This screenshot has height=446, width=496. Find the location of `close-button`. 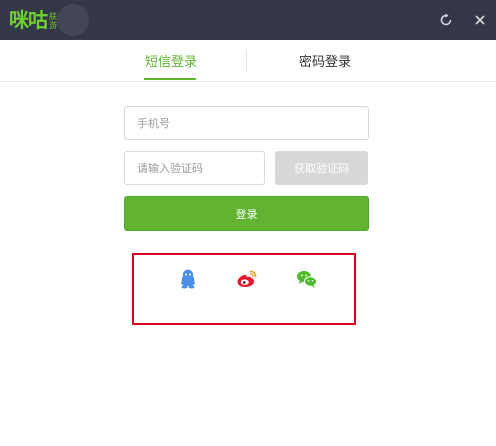

close-button is located at coordinates (480, 20).